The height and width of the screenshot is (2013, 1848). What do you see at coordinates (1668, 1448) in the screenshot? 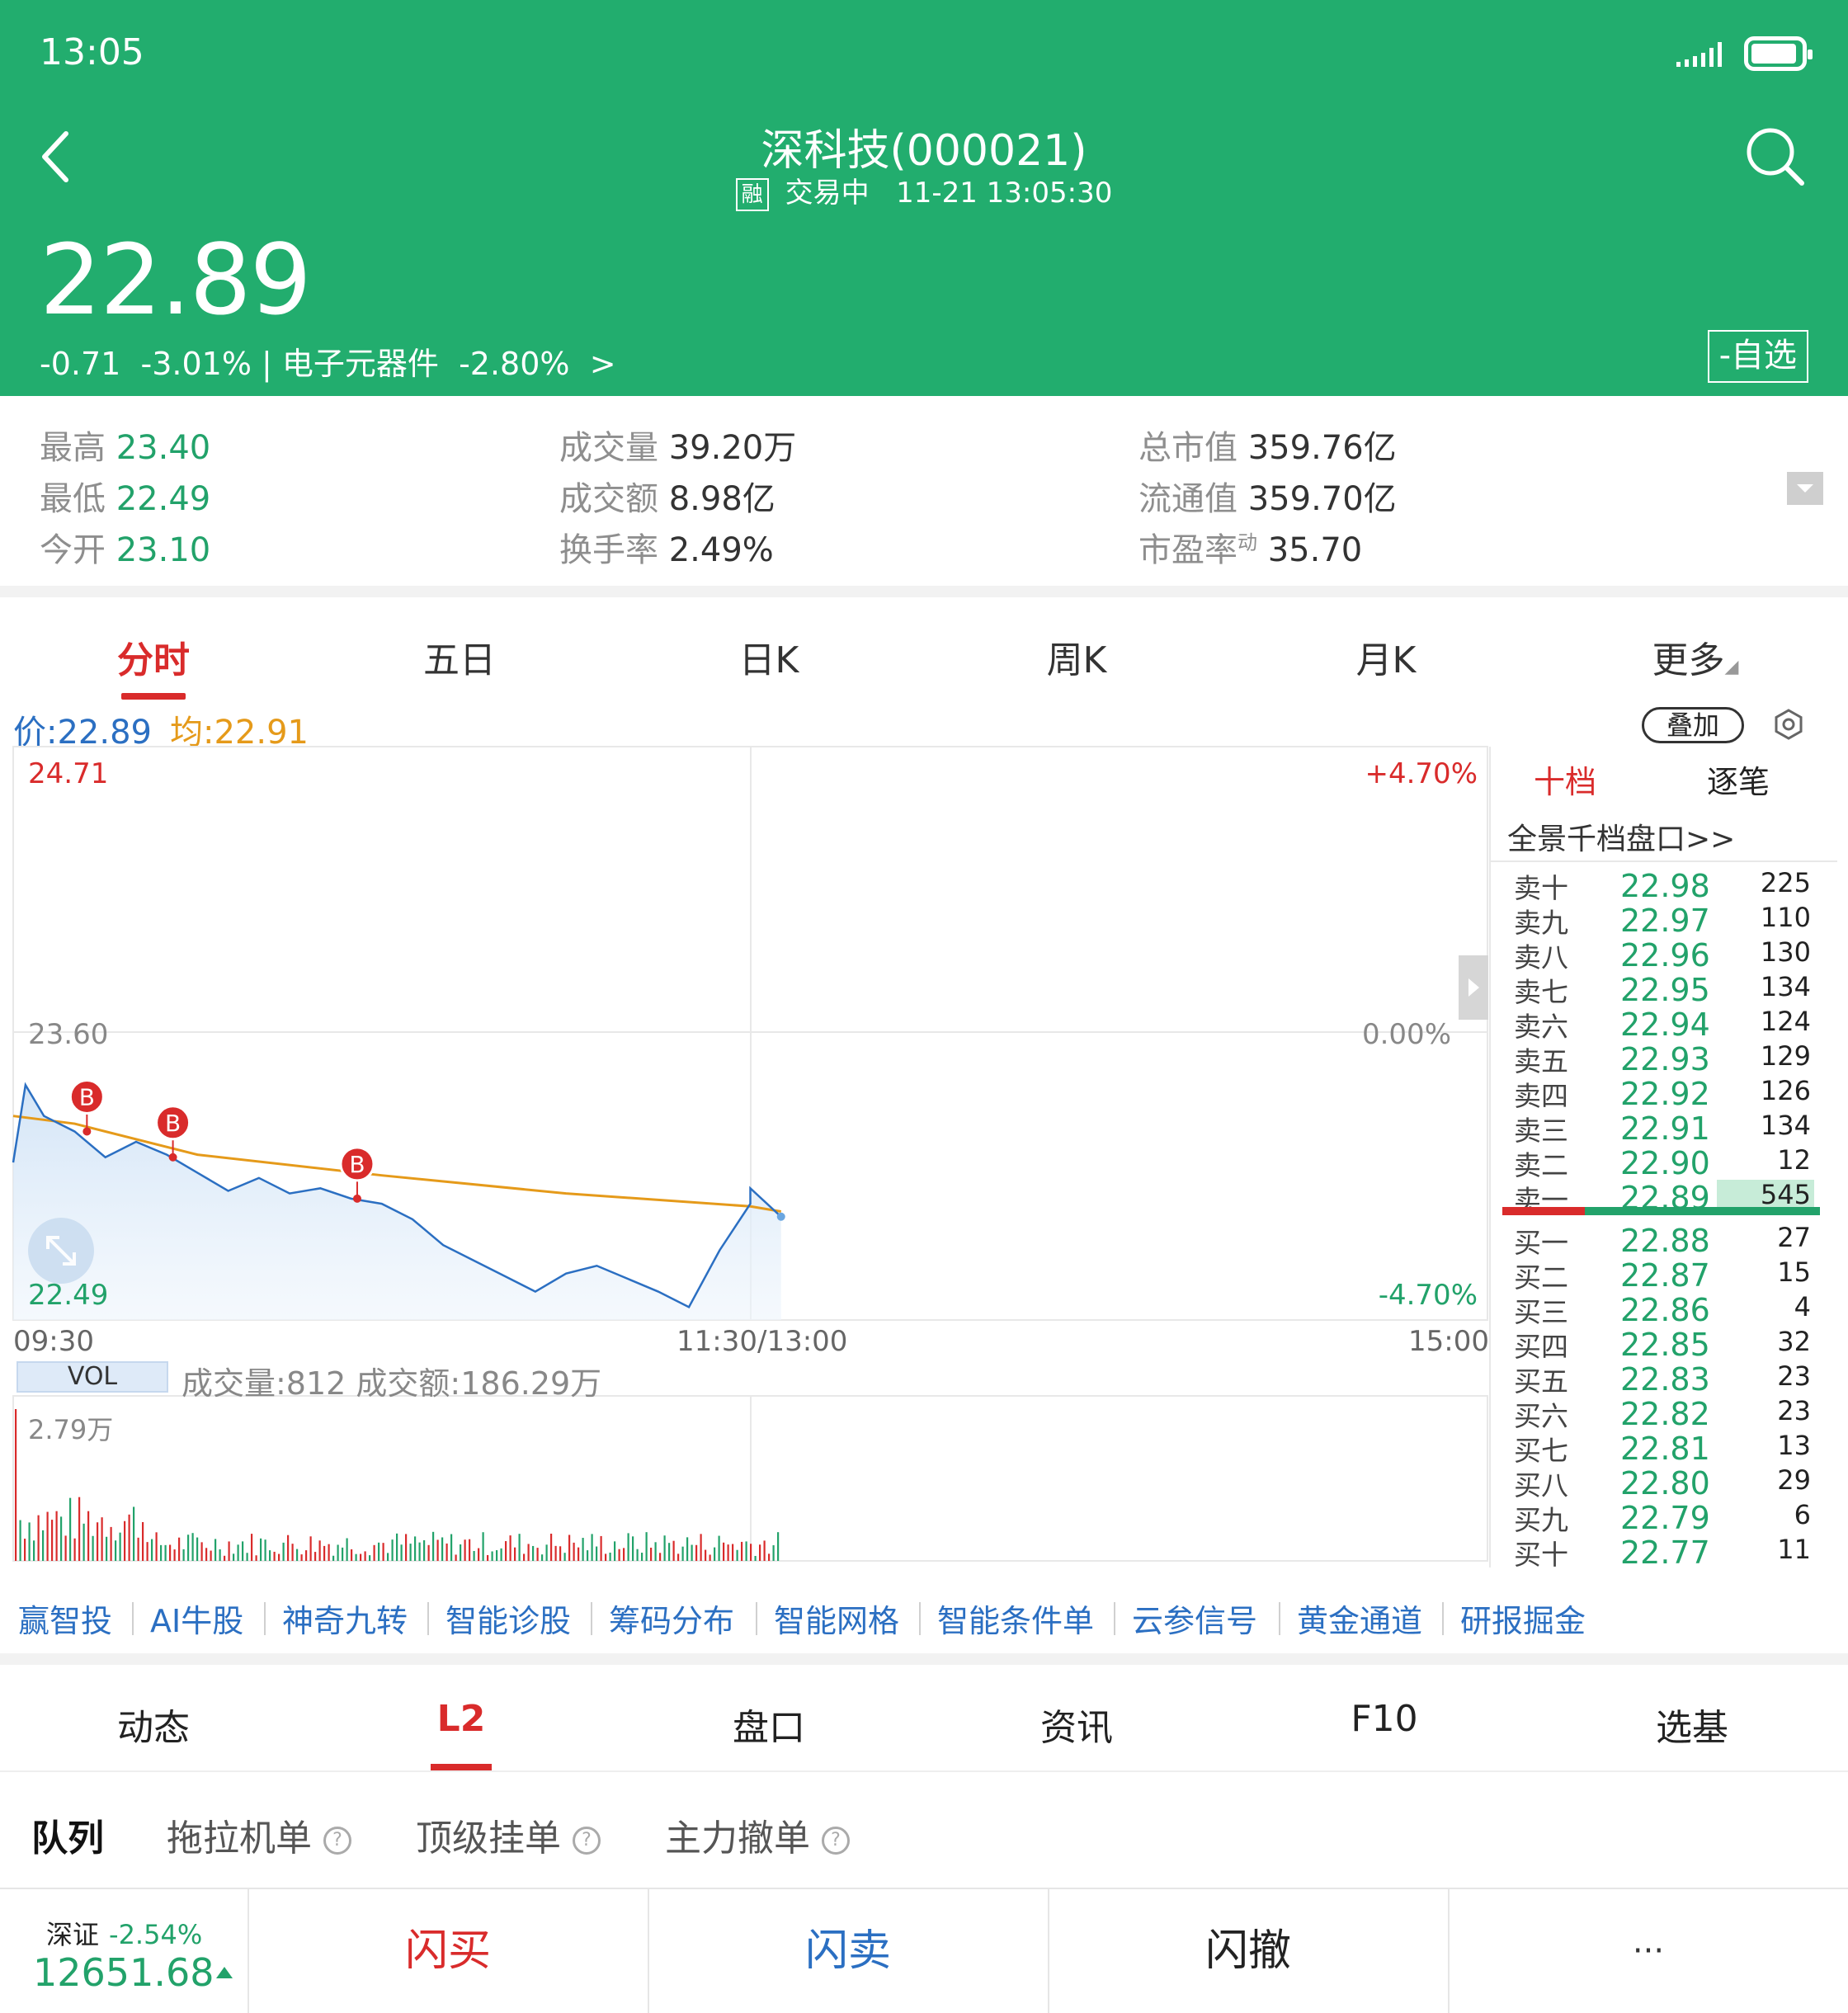
I see `bid-level-row: 买七 22.81 13` at bounding box center [1668, 1448].